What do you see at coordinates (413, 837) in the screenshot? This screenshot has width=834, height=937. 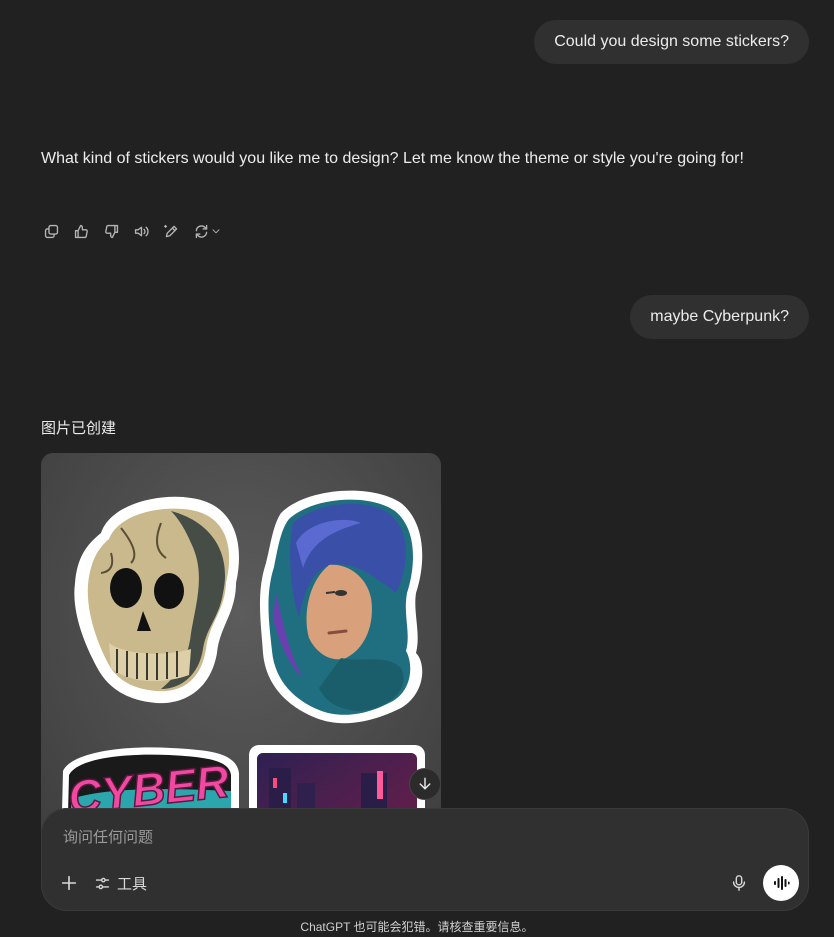 I see `prompt-input` at bounding box center [413, 837].